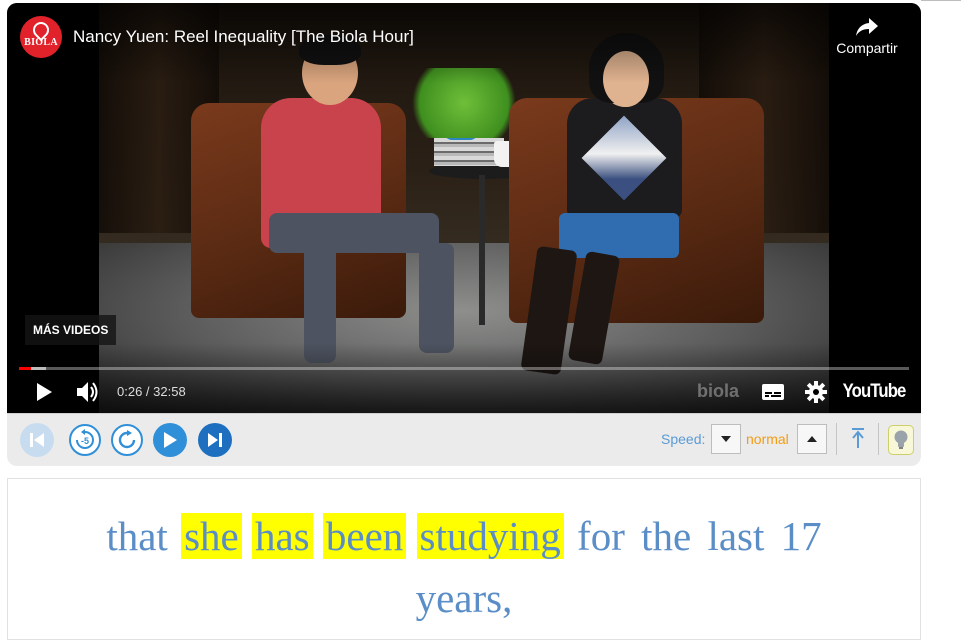 Image resolution: width=961 pixels, height=640 pixels. Describe the element at coordinates (735, 536) in the screenshot. I see `transcript-word: last` at that location.